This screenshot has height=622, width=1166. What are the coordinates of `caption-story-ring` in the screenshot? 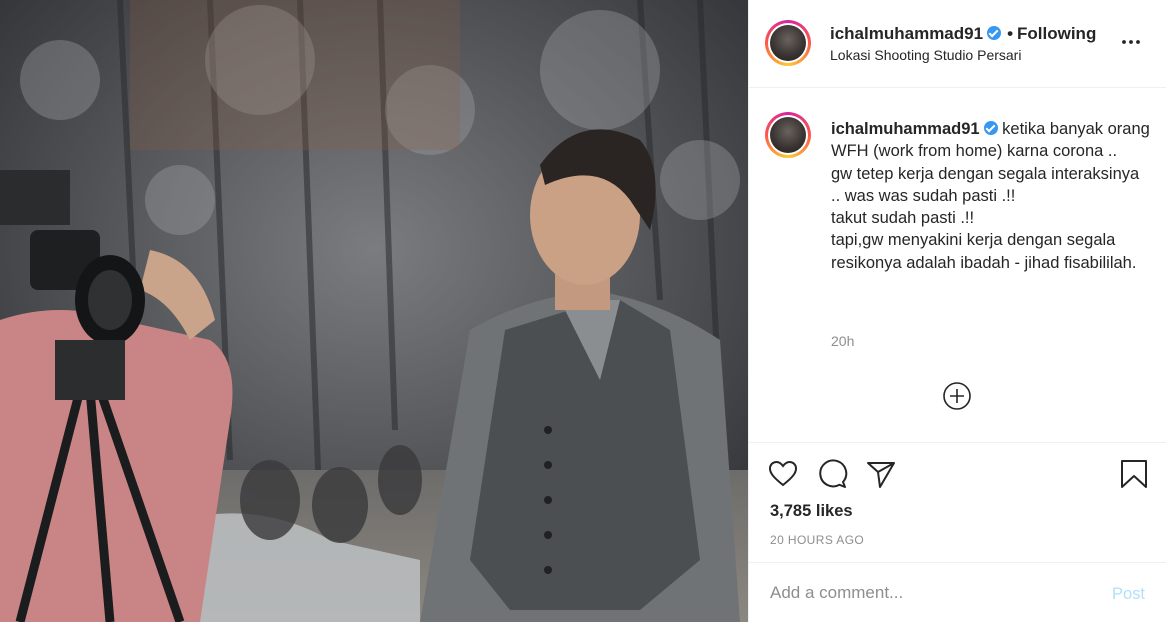 It's located at (788, 135).